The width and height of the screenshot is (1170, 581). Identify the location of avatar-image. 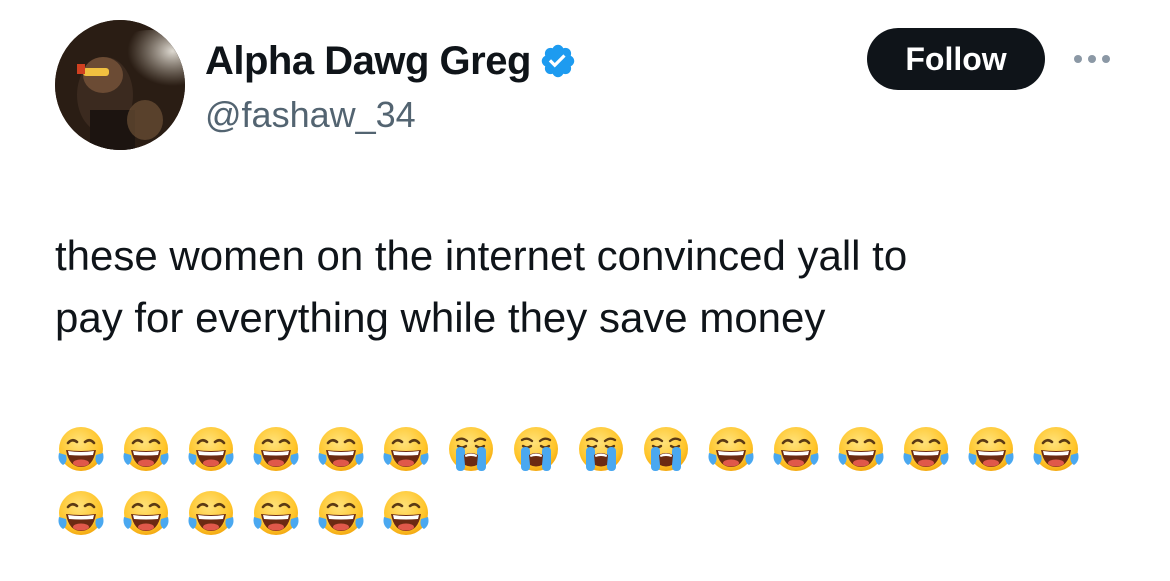
(120, 85).